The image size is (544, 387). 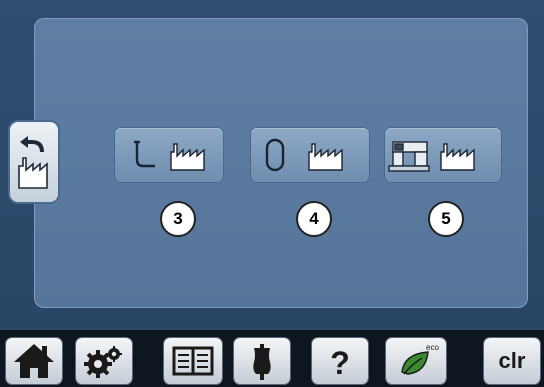 I want to click on eco-button: eco, so click(x=416, y=361).